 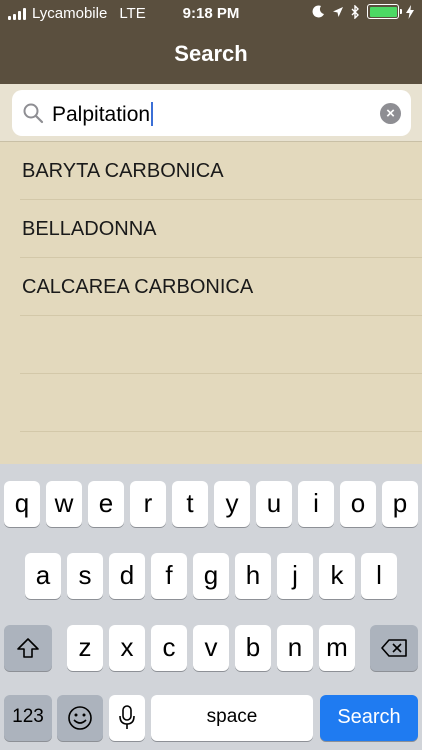 What do you see at coordinates (152, 114) in the screenshot?
I see `text-caret` at bounding box center [152, 114].